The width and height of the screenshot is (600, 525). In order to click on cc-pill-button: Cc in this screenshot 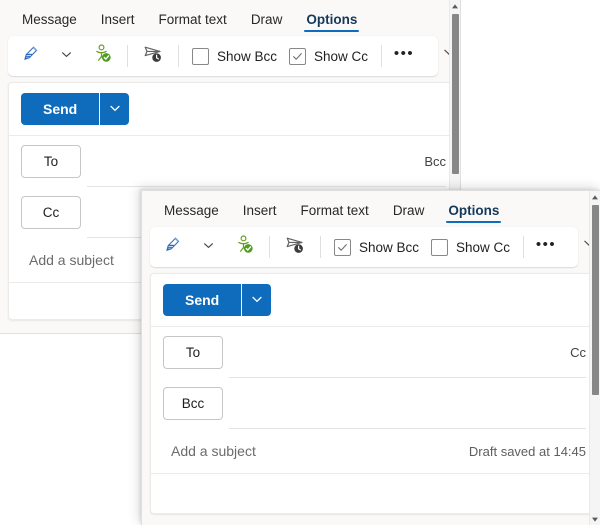, I will do `click(51, 212)`.